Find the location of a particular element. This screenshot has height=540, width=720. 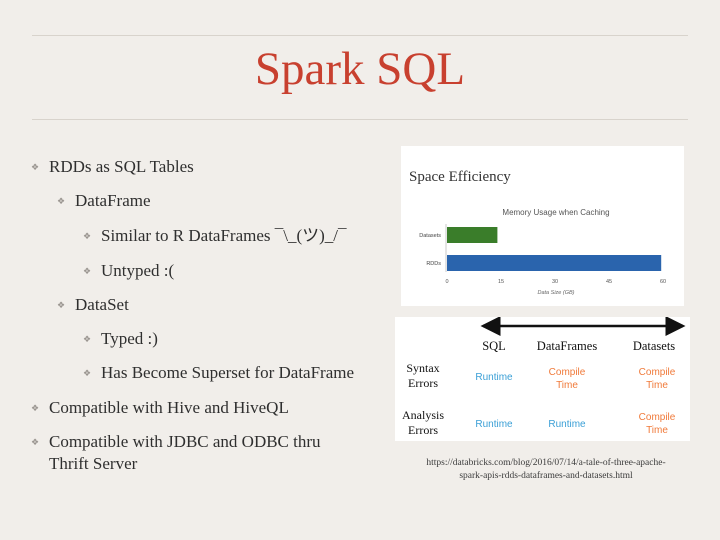

bullet-text: Untyped :( is located at coordinates (138, 270).